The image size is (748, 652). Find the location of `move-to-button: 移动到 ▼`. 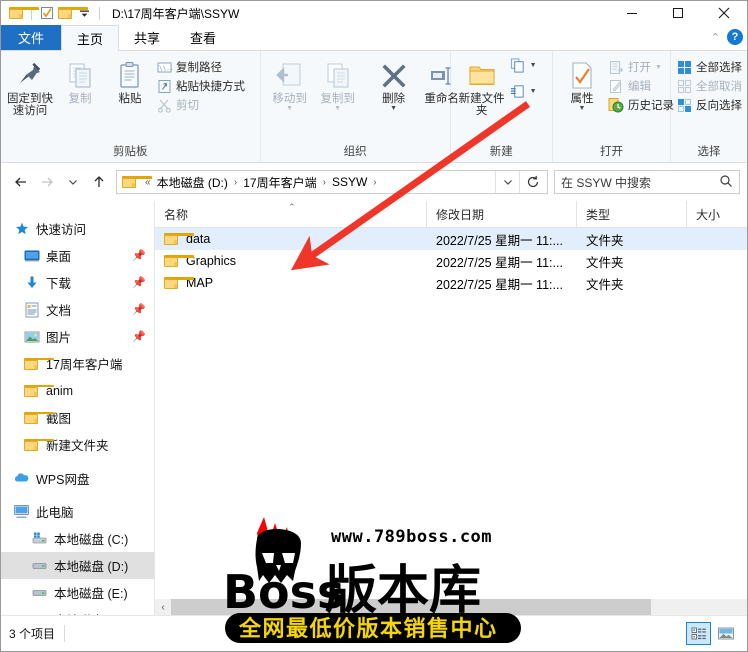

move-to-button: 移动到 ▼ is located at coordinates (290, 83).